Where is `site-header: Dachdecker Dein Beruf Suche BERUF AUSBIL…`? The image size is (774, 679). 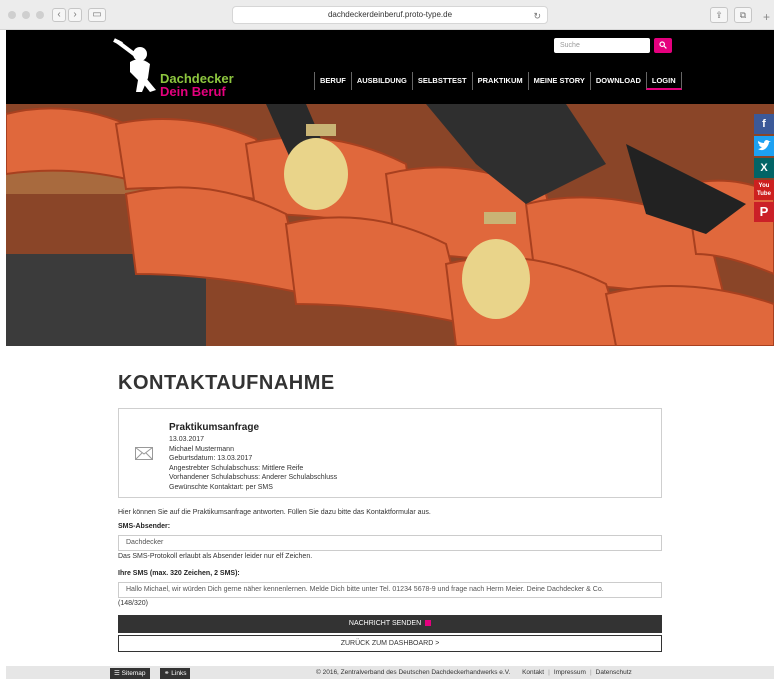
site-header: Dachdecker Dein Beruf Suche BERUF AUSBIL… is located at coordinates (390, 67).